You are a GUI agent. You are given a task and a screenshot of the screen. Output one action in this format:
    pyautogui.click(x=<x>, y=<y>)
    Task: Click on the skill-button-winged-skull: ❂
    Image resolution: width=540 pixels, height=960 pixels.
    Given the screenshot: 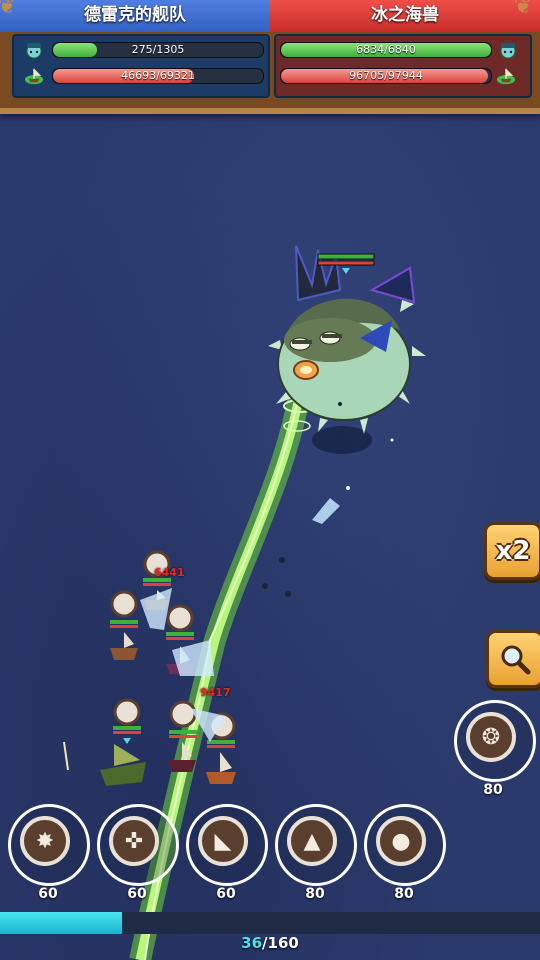 What is the action you would take?
    pyautogui.click(x=494, y=740)
    